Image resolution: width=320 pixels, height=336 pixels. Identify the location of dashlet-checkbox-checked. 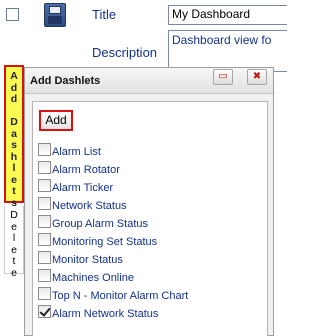
(44, 311).